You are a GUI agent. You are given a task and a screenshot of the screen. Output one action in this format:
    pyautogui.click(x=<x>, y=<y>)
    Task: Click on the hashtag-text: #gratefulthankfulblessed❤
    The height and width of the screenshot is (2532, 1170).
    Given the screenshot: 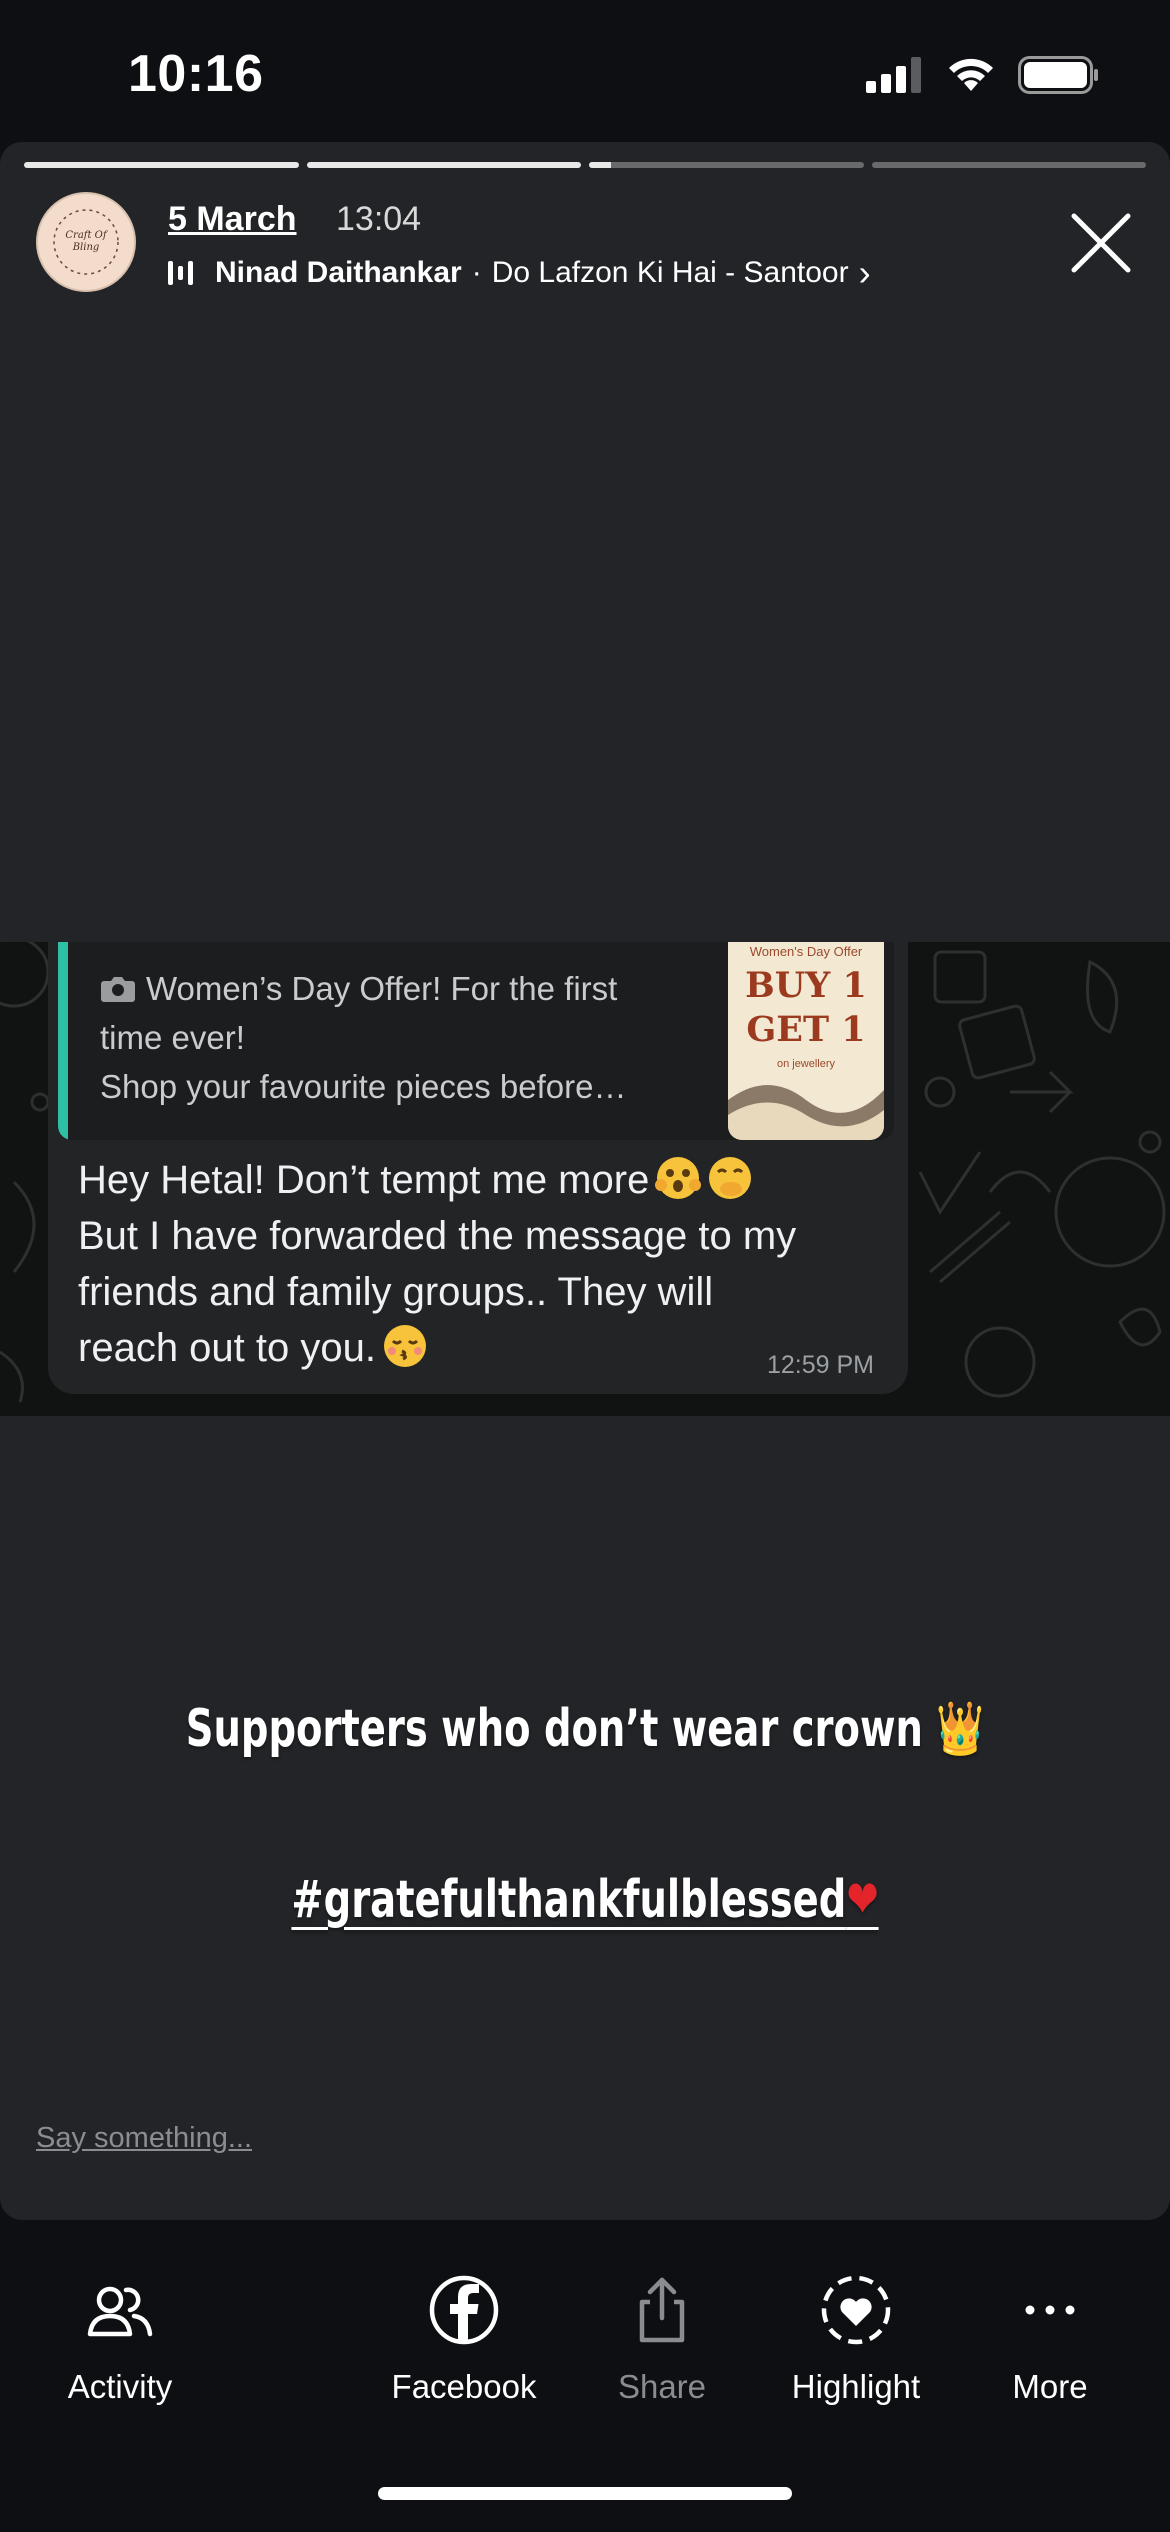 What is the action you would take?
    pyautogui.click(x=584, y=1900)
    